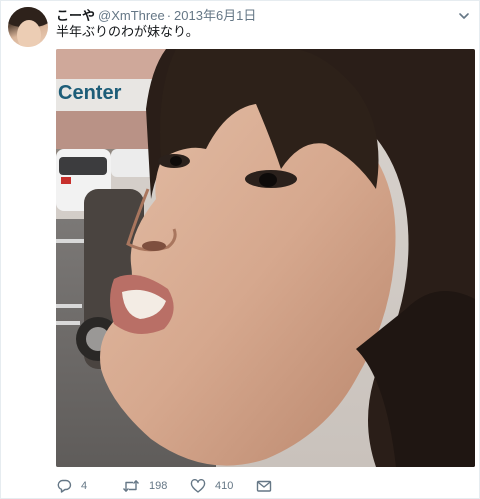 The height and width of the screenshot is (499, 480). I want to click on like-count: 410, so click(224, 486).